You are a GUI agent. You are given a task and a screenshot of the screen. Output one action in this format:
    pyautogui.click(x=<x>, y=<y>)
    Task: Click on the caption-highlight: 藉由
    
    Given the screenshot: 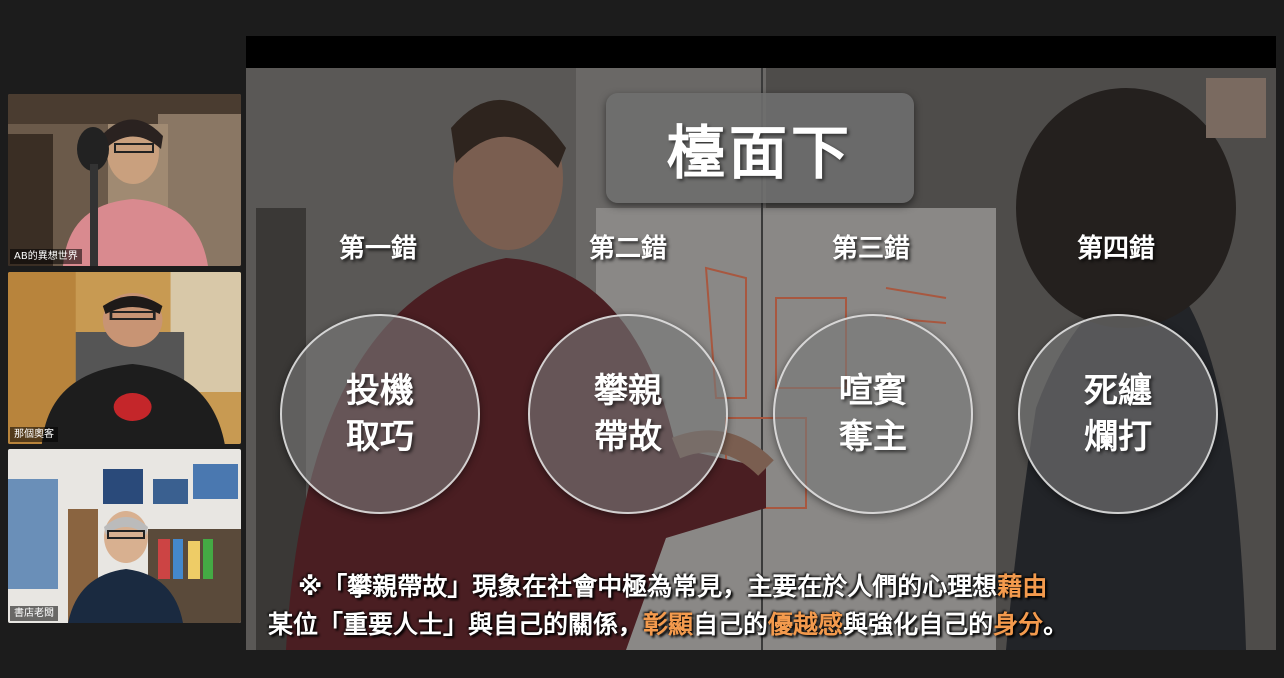 What is the action you would take?
    pyautogui.click(x=1022, y=586)
    